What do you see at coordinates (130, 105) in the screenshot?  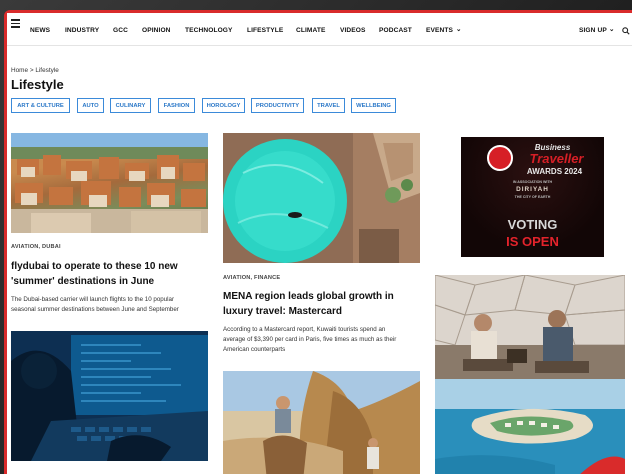 I see `chip-culinary: CULINARY` at bounding box center [130, 105].